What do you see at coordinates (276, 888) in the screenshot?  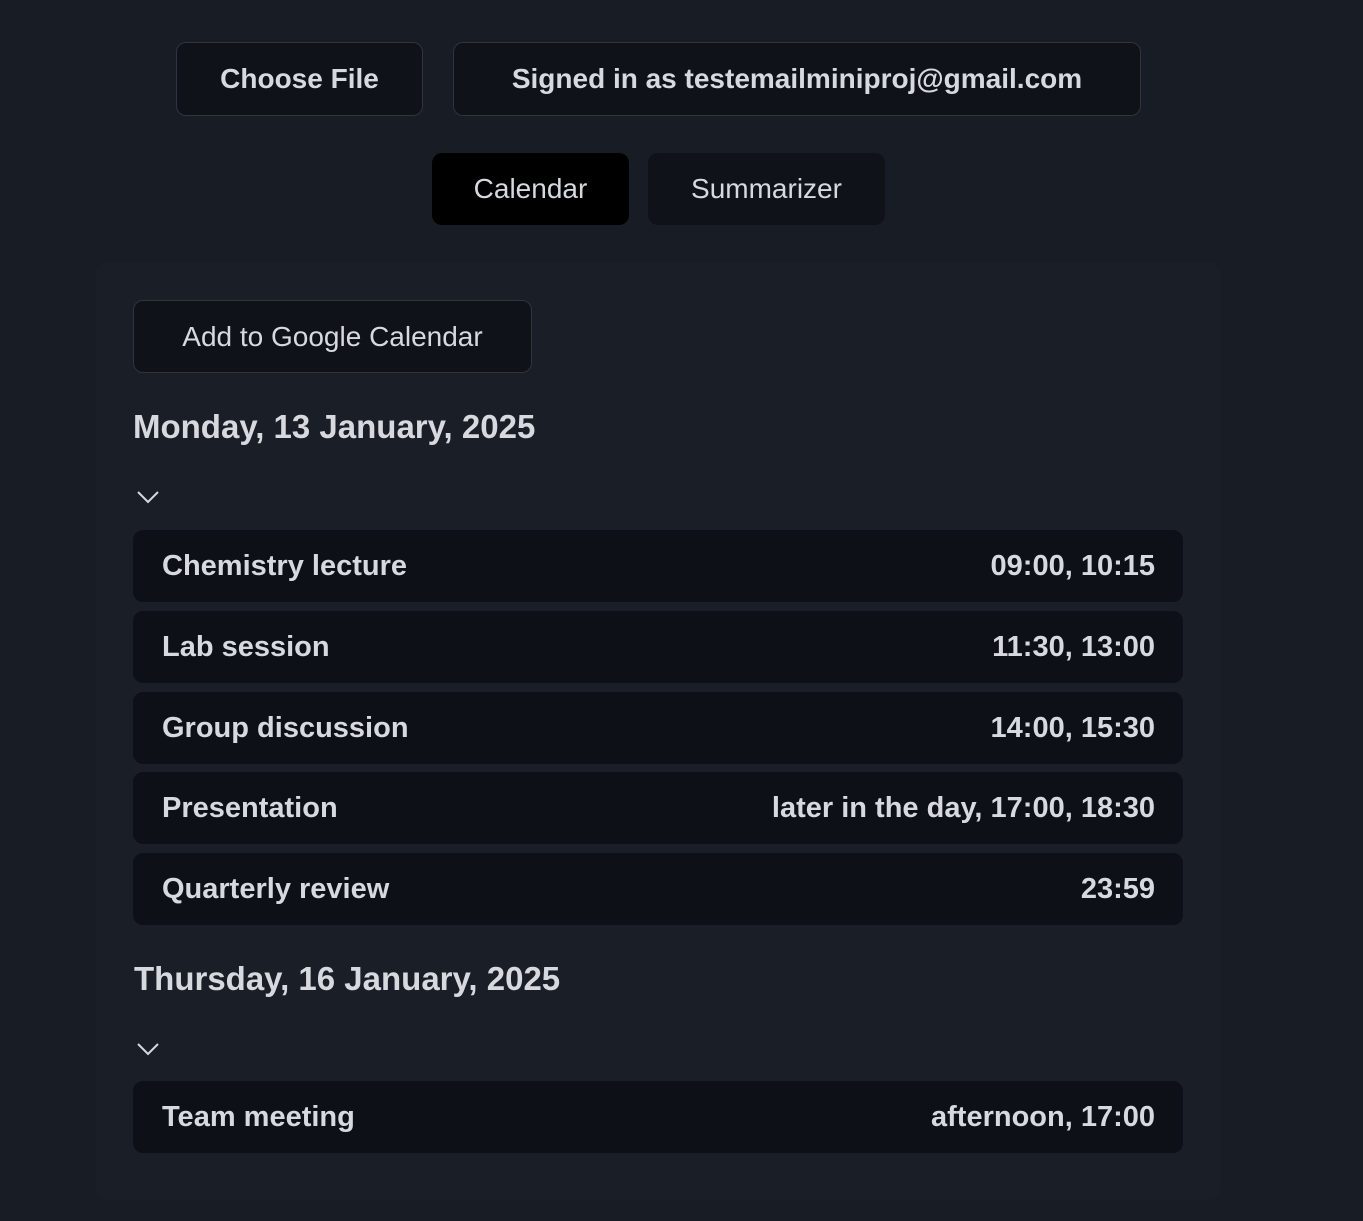 I see `event-title: Quarterly review` at bounding box center [276, 888].